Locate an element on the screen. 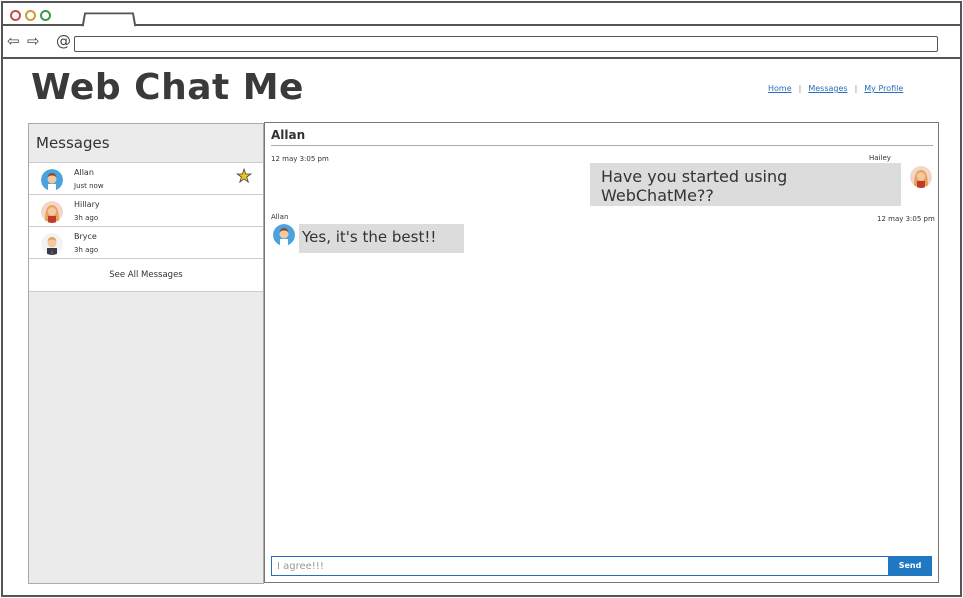 This screenshot has width=963, height=598. conversation-name: Bryce is located at coordinates (85, 236).